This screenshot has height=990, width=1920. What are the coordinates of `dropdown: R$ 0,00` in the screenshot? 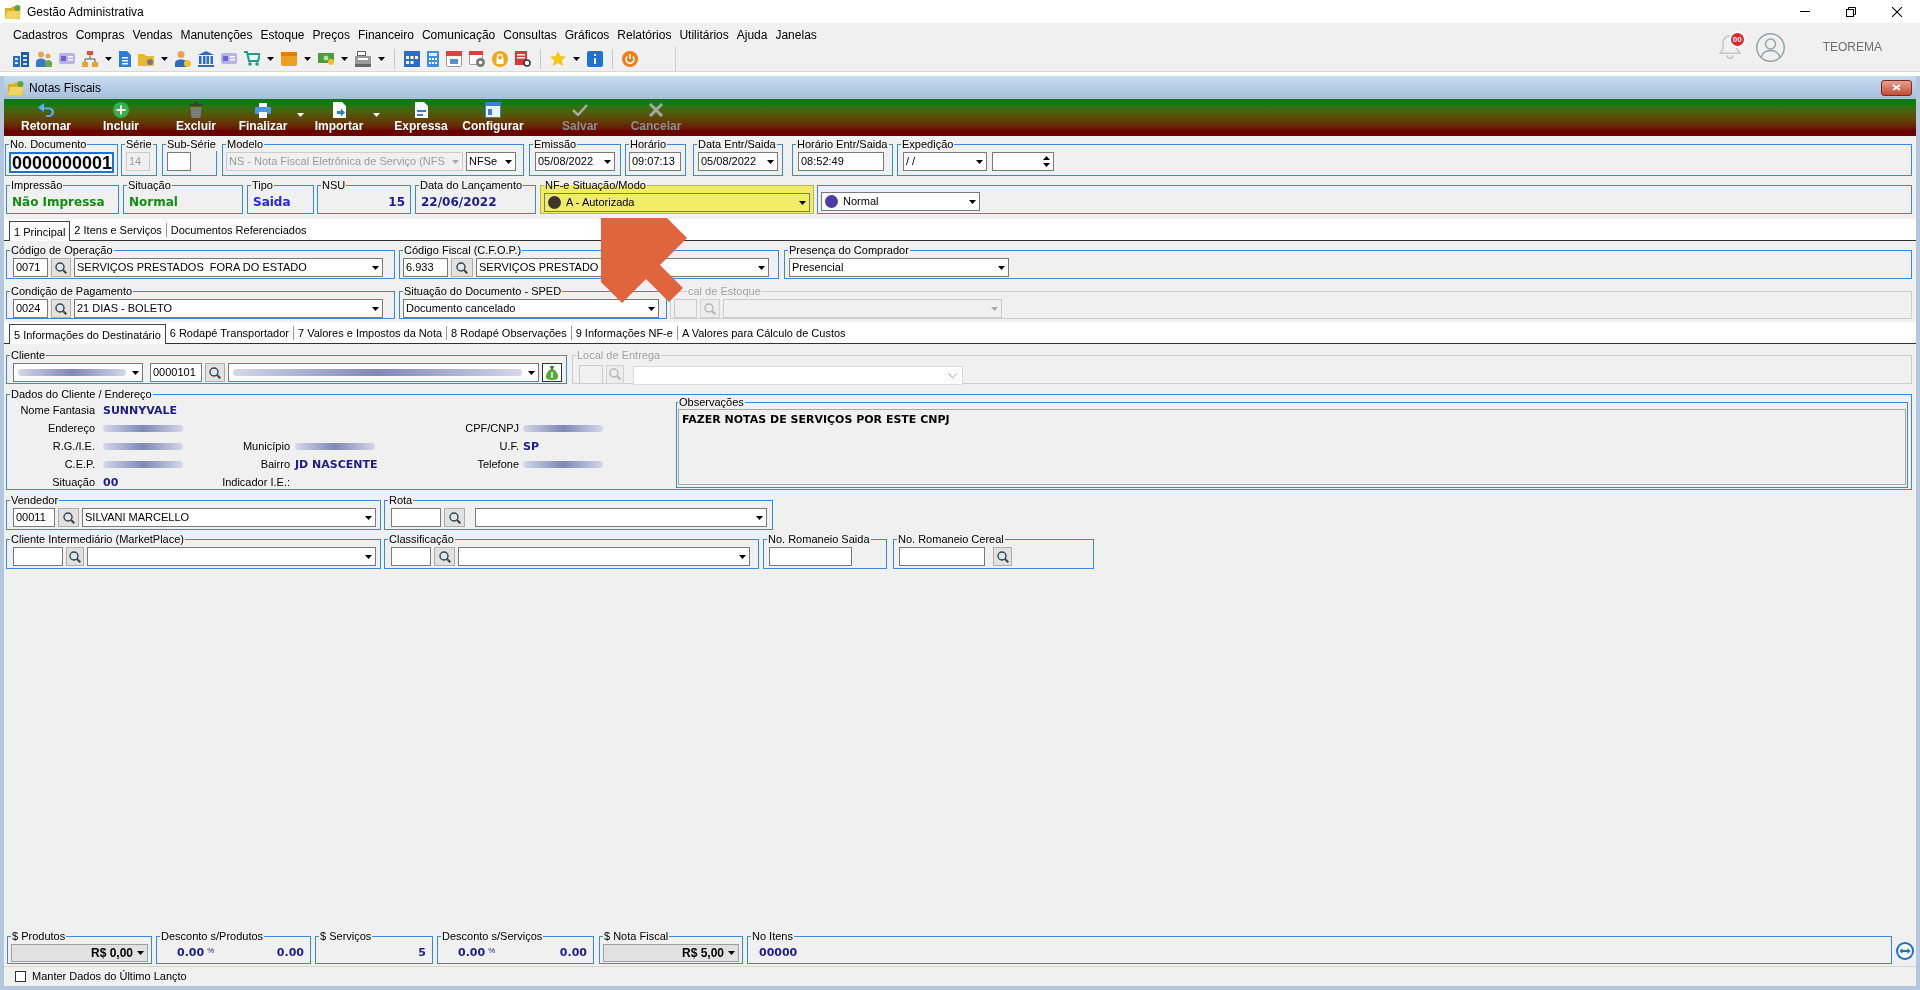 It's located at (79, 953).